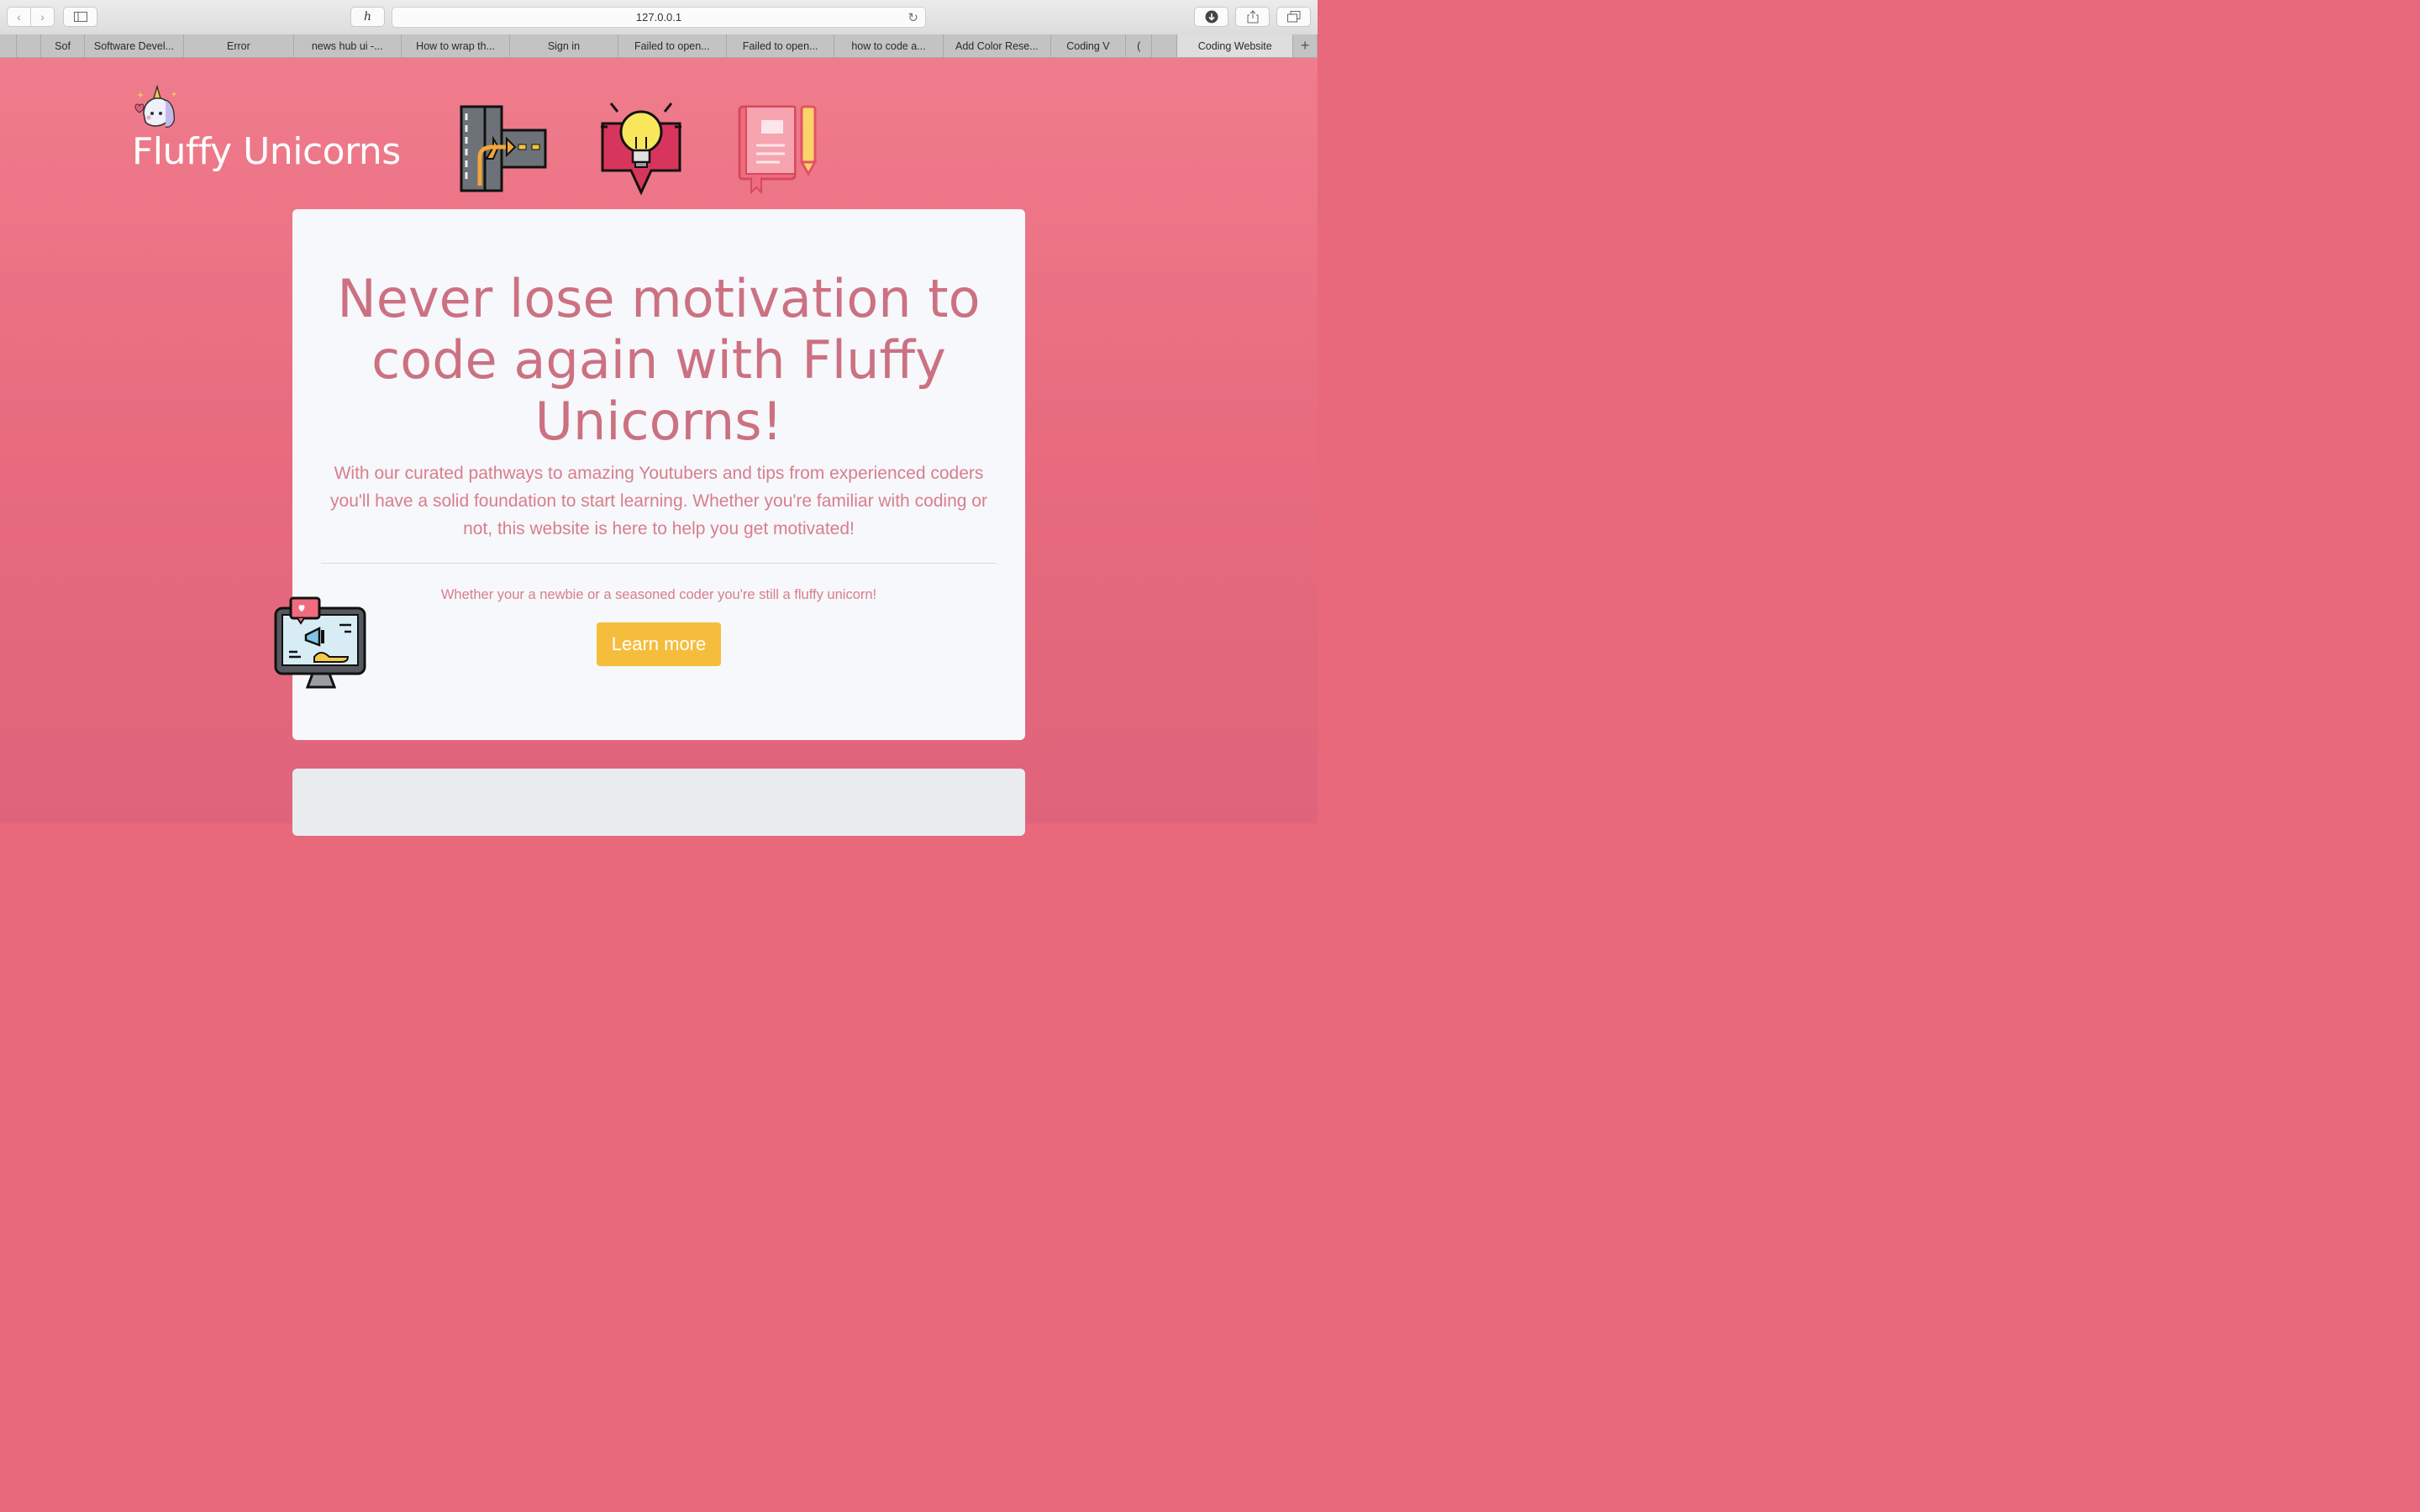  I want to click on share-button, so click(1253, 17).